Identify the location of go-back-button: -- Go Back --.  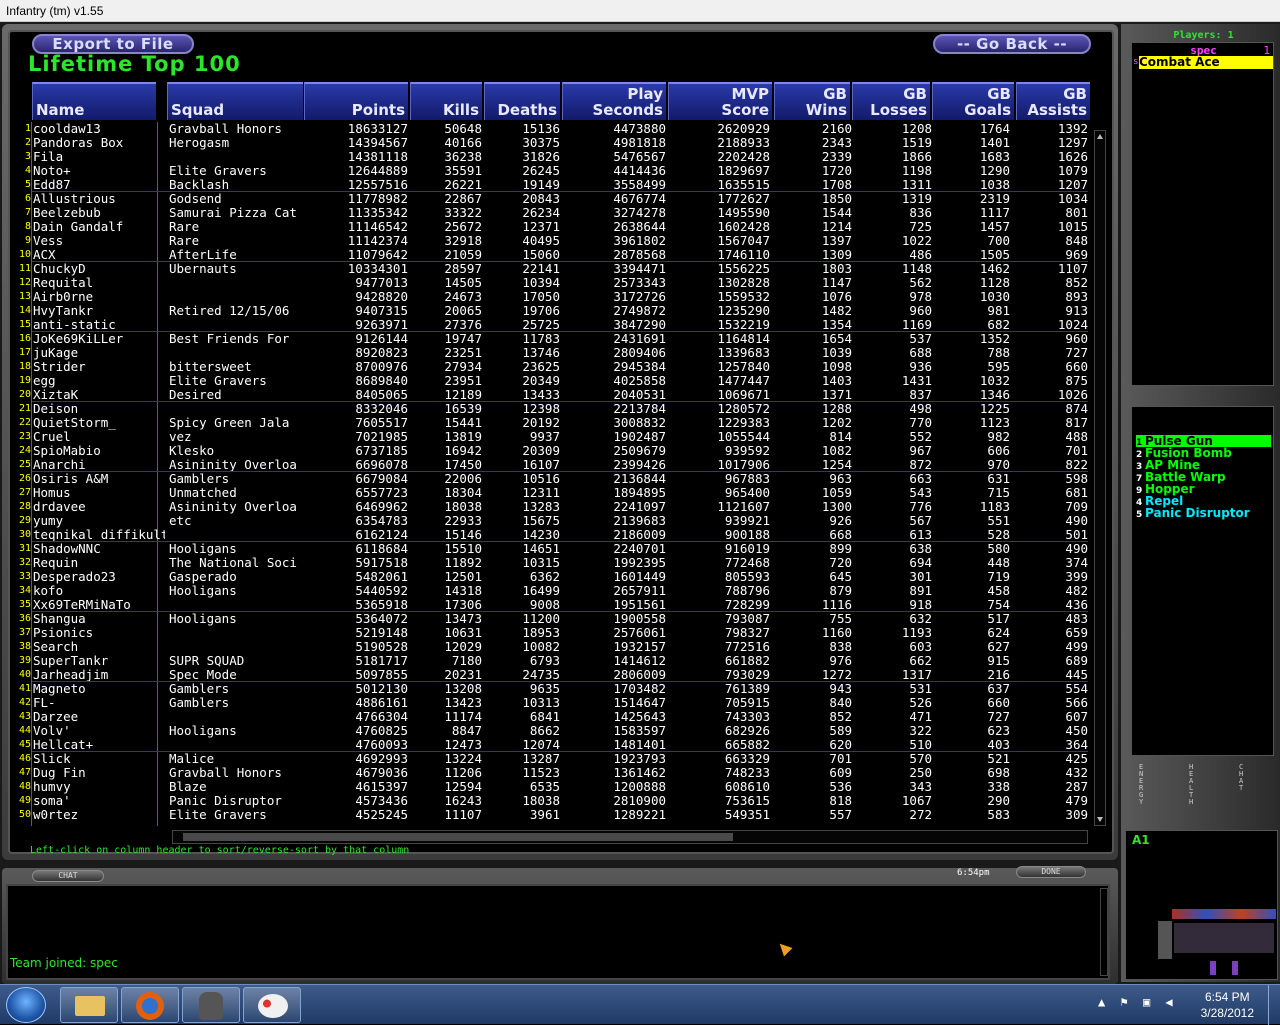
(1012, 44).